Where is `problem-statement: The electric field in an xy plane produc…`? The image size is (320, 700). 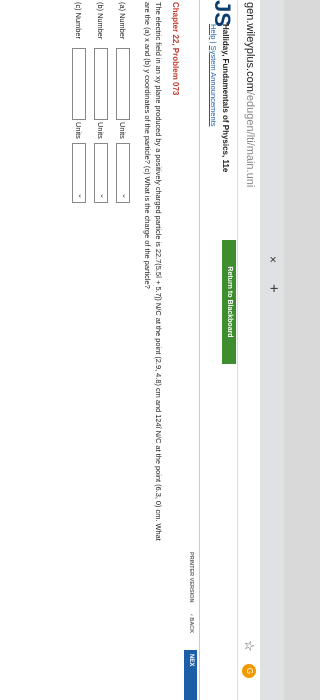 problem-statement: The electric field in an xy plane produc… is located at coordinates (153, 271).